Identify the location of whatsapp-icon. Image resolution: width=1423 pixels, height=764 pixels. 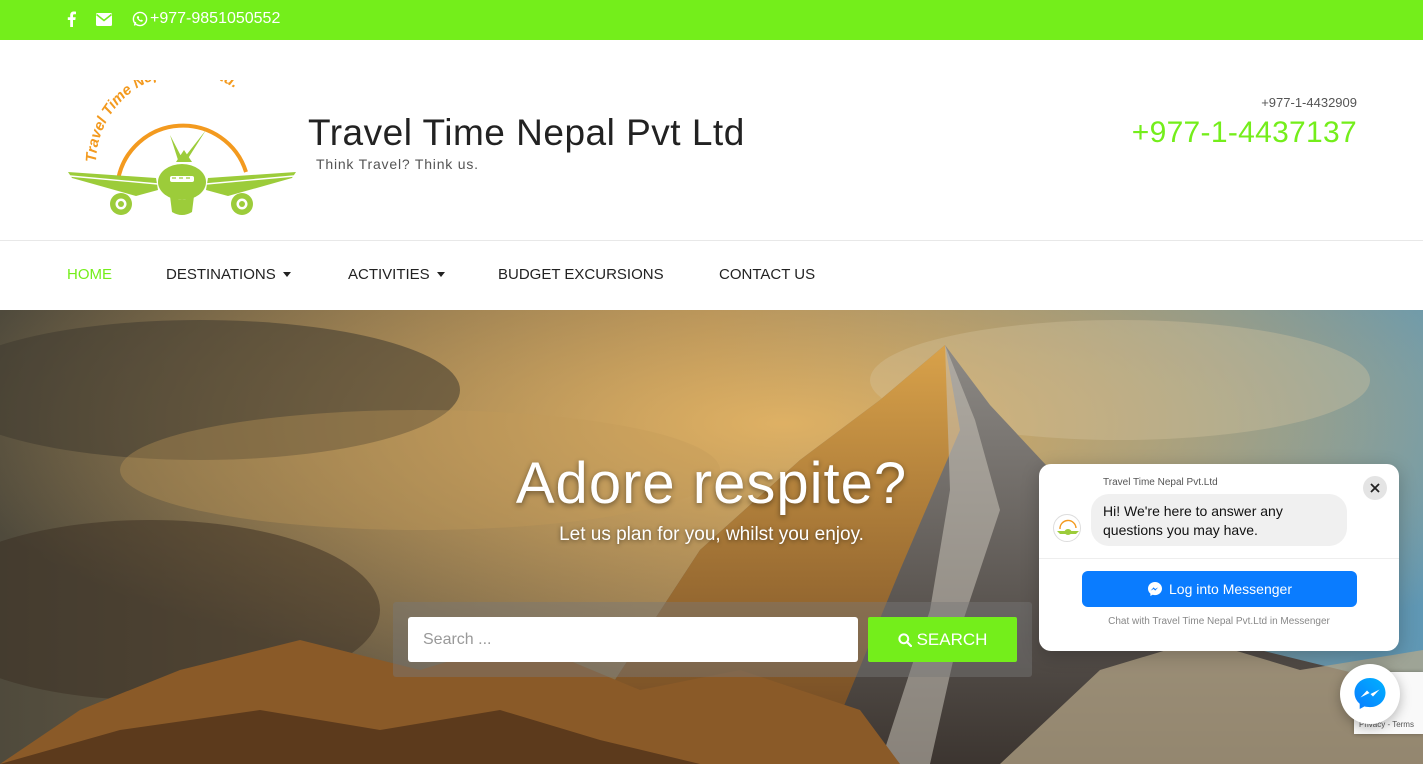
(140, 19).